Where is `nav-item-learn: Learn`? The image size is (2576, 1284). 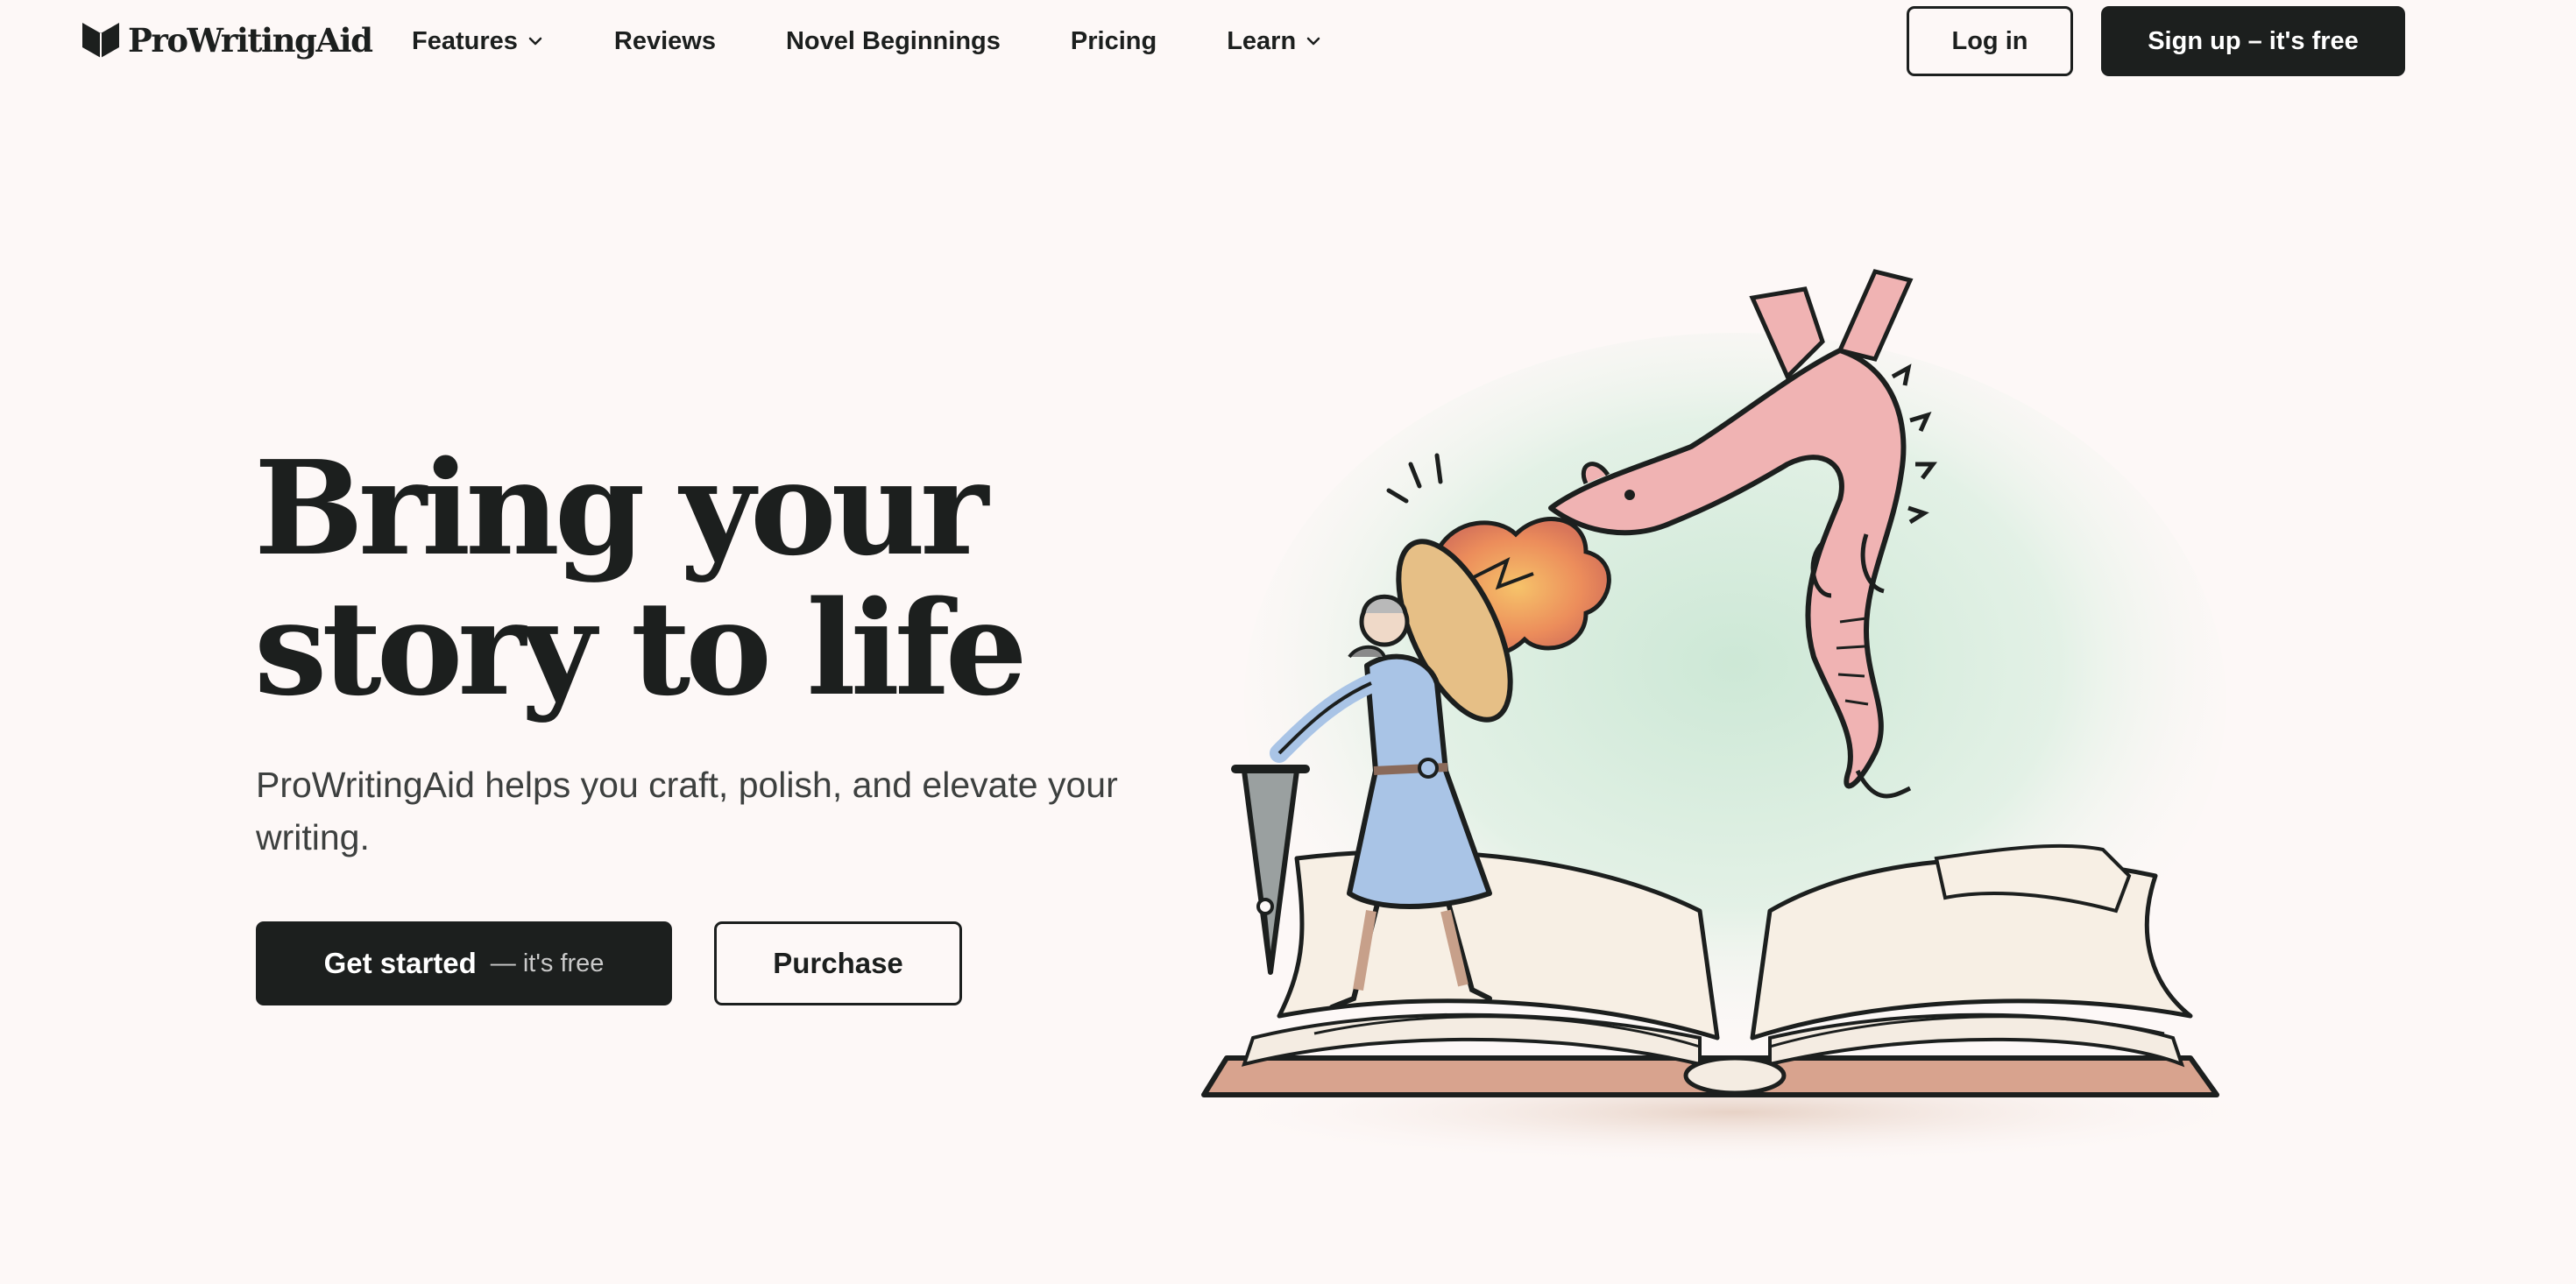 nav-item-learn: Learn is located at coordinates (1274, 42).